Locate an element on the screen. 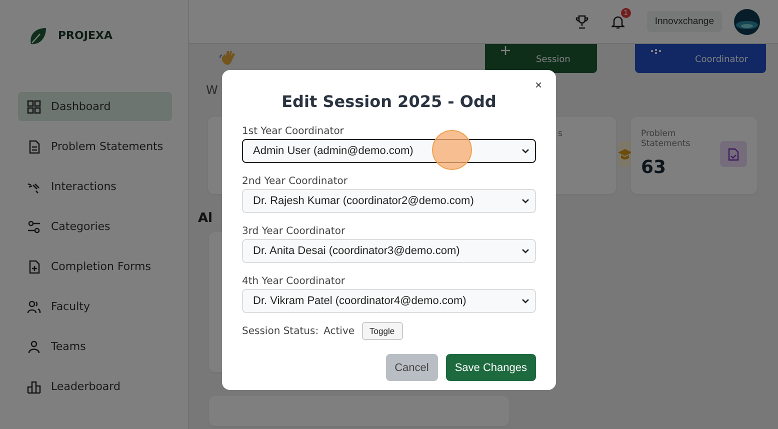 This screenshot has width=778, height=429. brand-name: PROJEXA is located at coordinates (85, 35).